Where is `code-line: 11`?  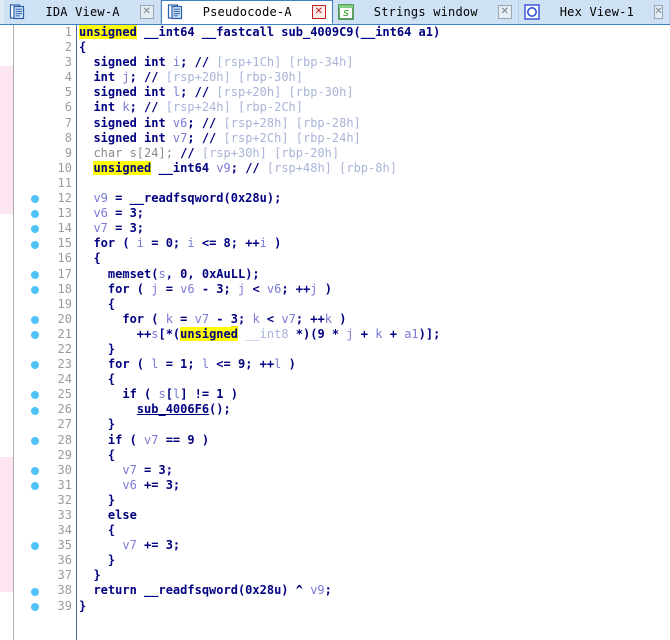
code-line: 11 is located at coordinates (342, 183).